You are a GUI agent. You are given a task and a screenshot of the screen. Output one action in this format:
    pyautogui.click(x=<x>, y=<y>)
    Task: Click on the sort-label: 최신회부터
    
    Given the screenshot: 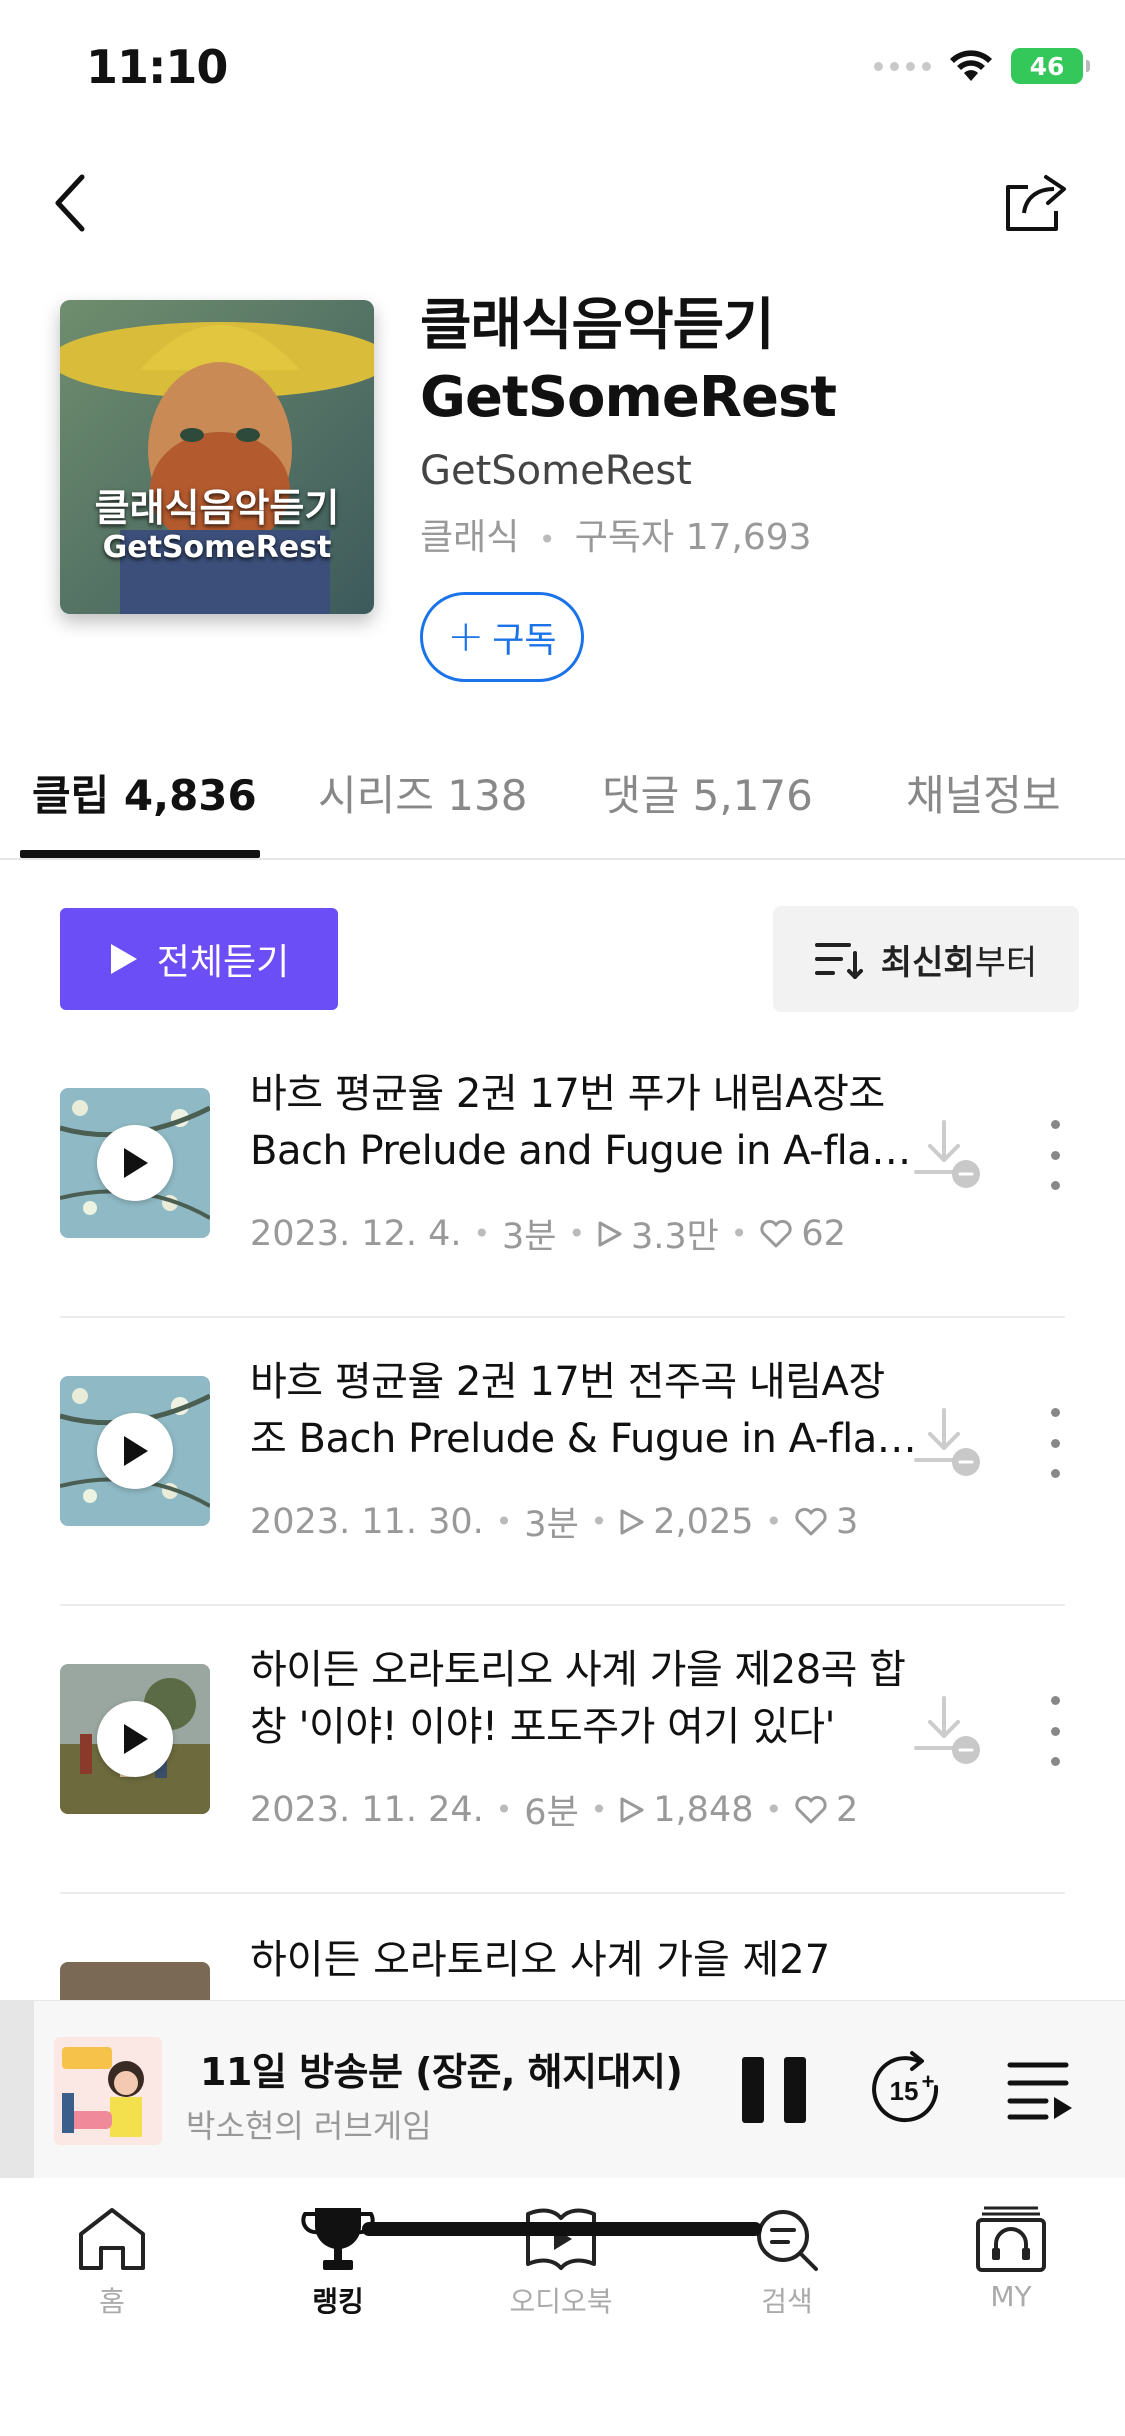 What is the action you would take?
    pyautogui.click(x=959, y=959)
    